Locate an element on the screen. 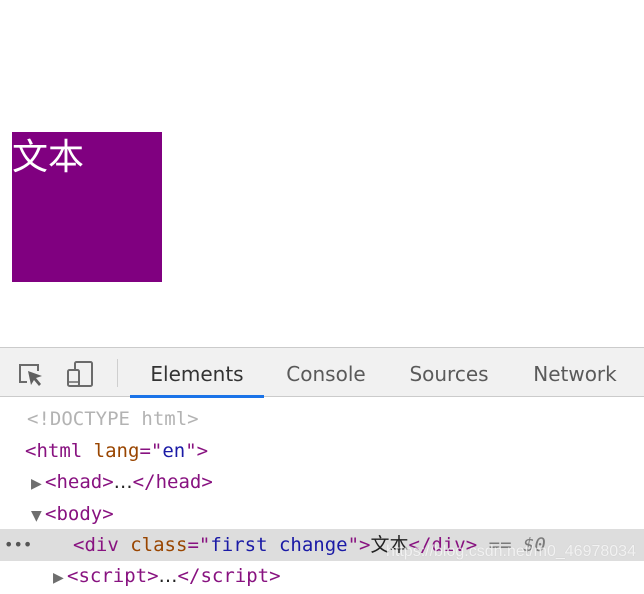 The height and width of the screenshot is (594, 644). dom-node-doctype: <!DOCTYPE html> is located at coordinates (322, 419).